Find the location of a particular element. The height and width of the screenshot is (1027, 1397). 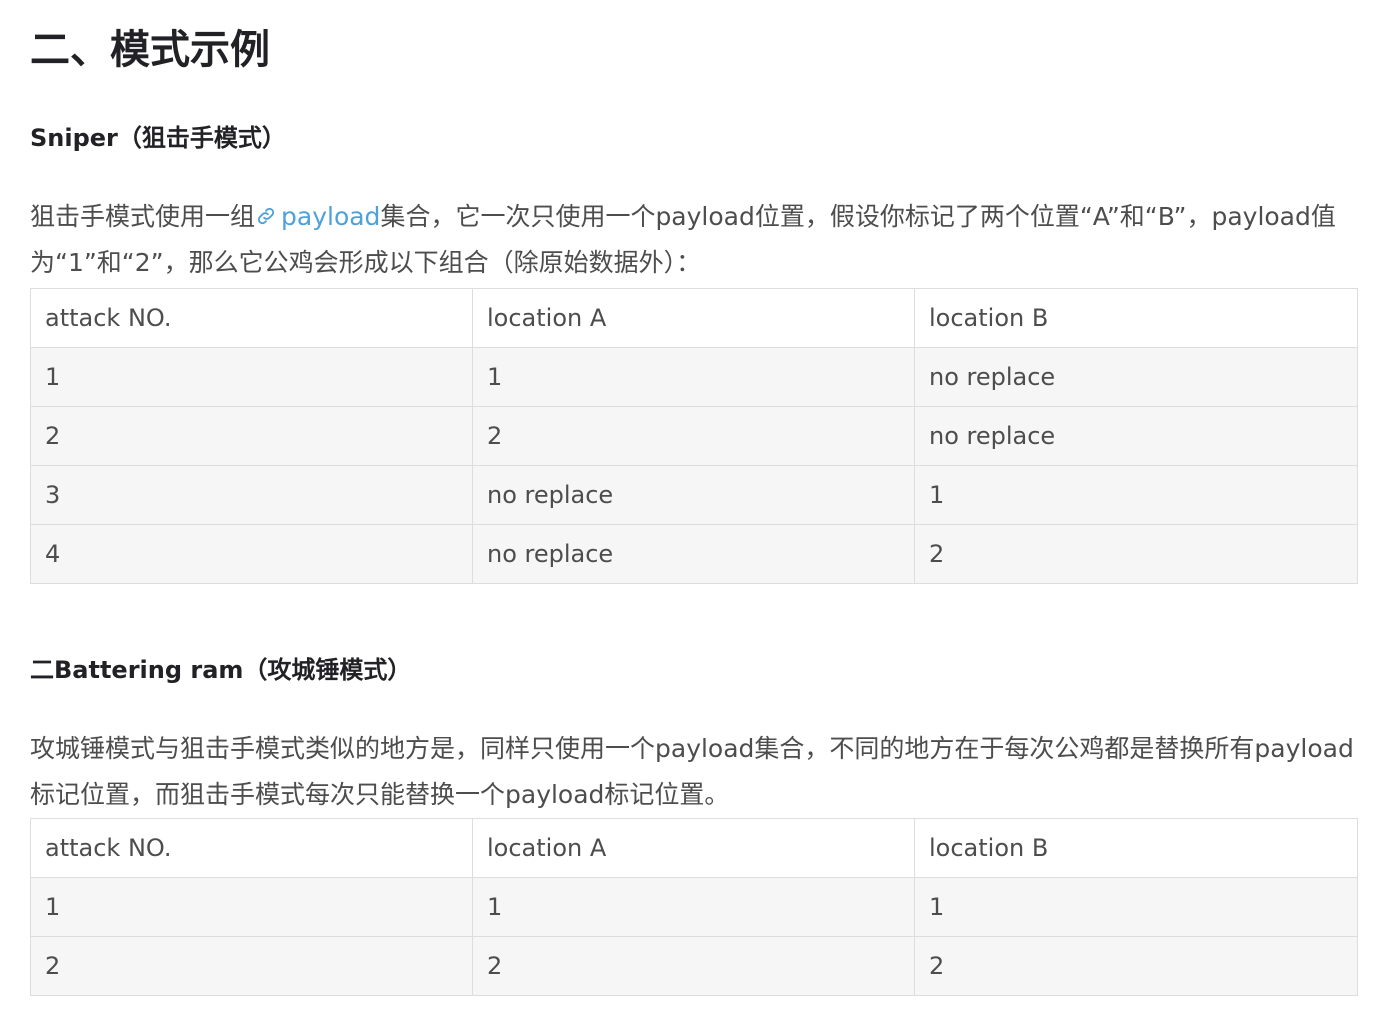

sniper-description-lead: 狙击手模式使用一组 is located at coordinates (143, 216).